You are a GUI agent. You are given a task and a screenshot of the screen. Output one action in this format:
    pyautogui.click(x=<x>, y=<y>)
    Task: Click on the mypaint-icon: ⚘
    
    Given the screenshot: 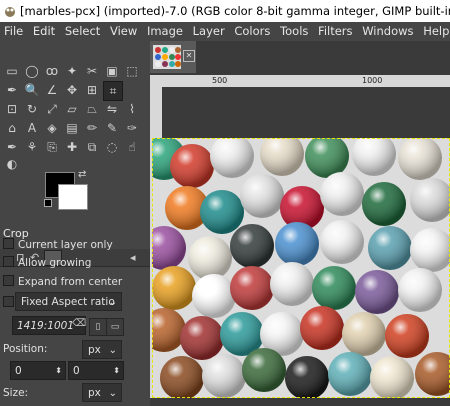 What is the action you would take?
    pyautogui.click(x=32, y=147)
    